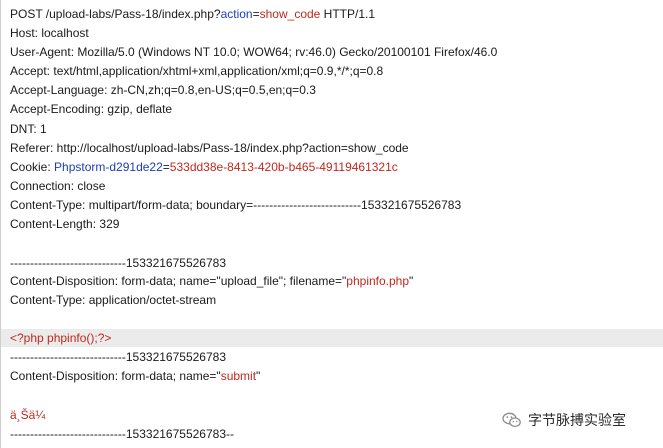 Image resolution: width=663 pixels, height=448 pixels. What do you see at coordinates (28, 415) in the screenshot?
I see `submit-value: ä¸Šä¼` at bounding box center [28, 415].